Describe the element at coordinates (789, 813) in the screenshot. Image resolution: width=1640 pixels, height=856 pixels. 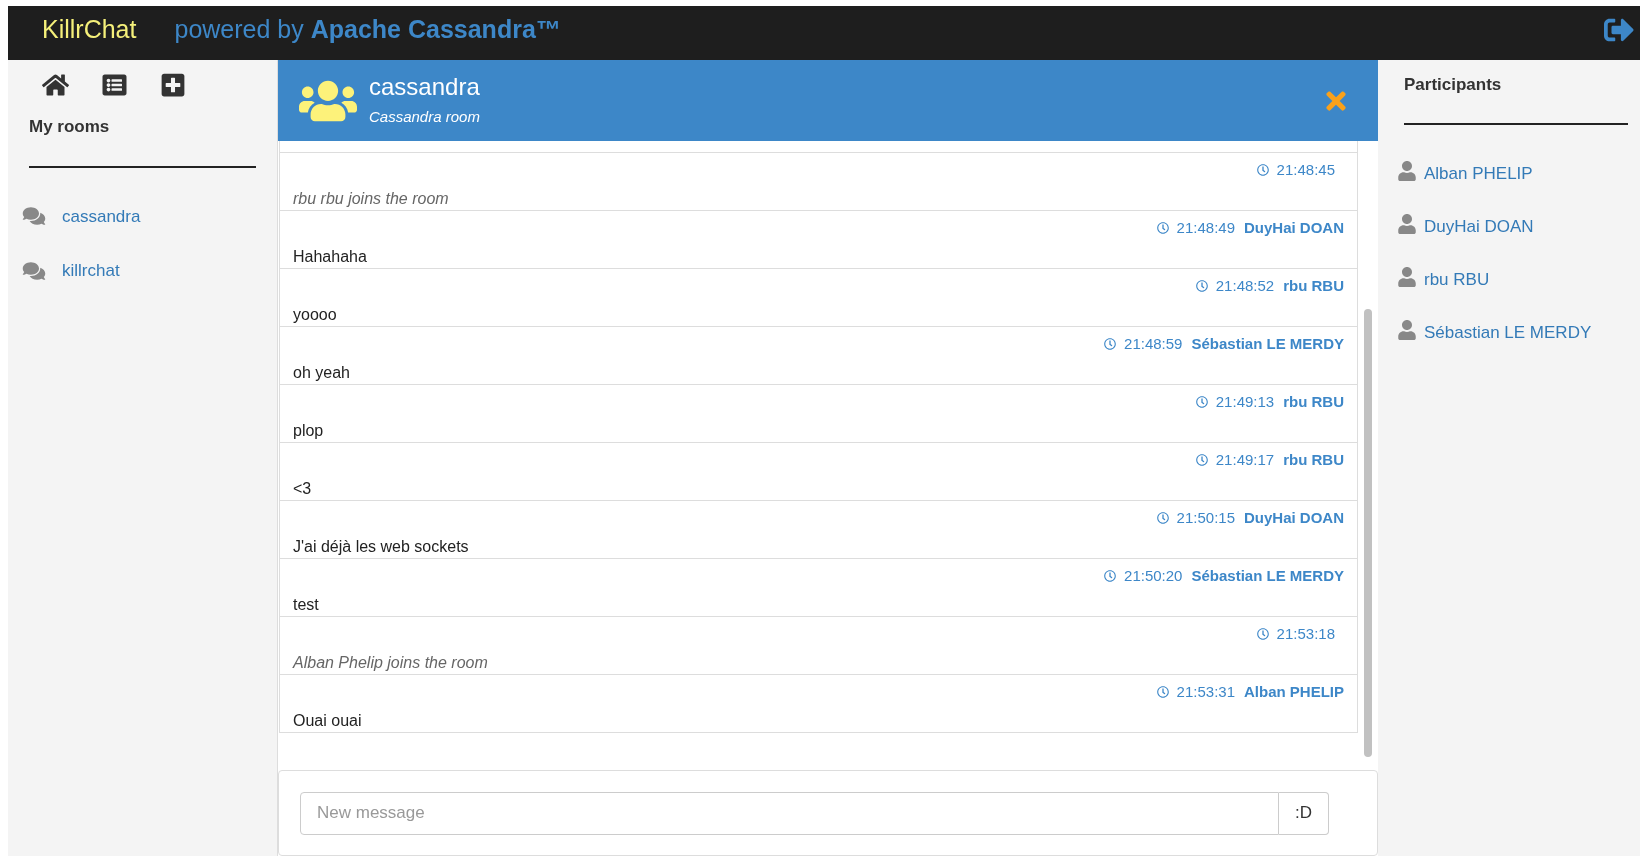
I see `message-input: New message` at that location.